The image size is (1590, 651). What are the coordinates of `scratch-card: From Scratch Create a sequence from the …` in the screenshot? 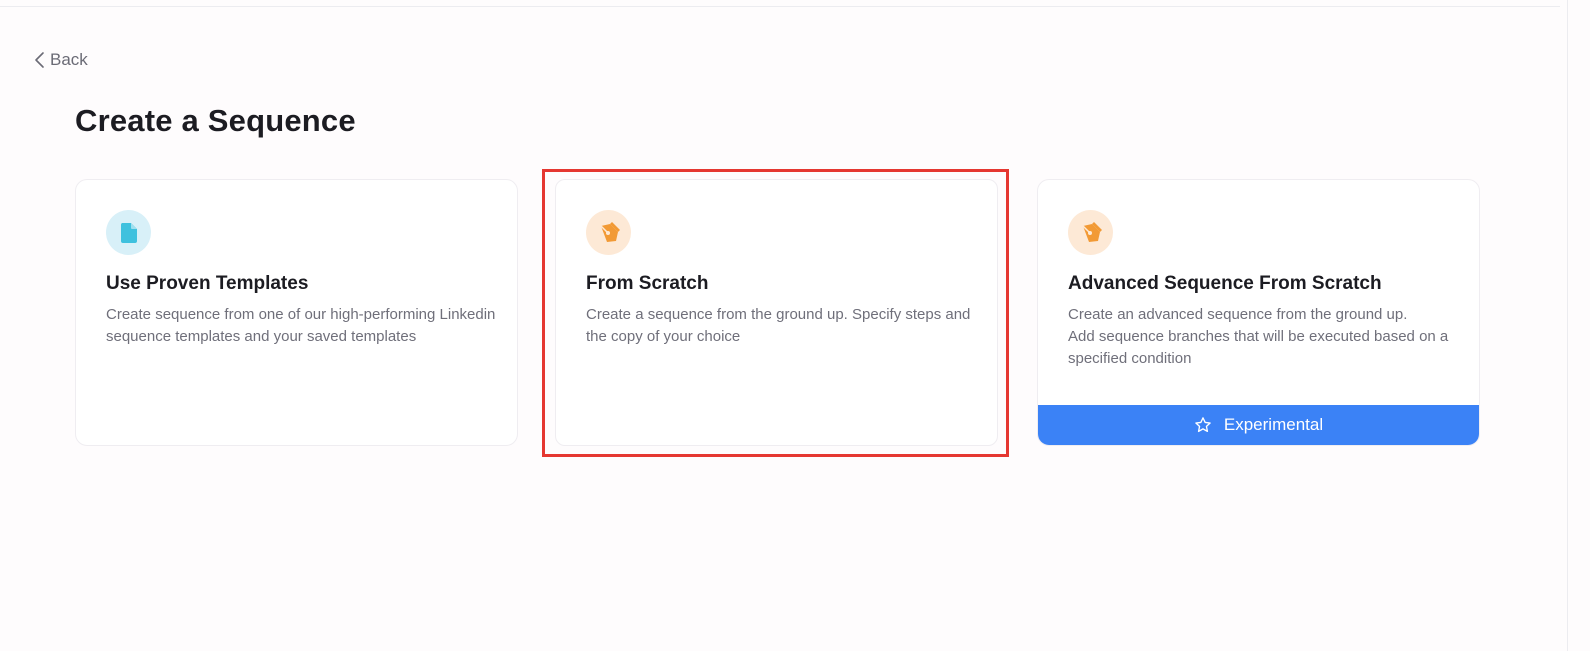 It's located at (776, 312).